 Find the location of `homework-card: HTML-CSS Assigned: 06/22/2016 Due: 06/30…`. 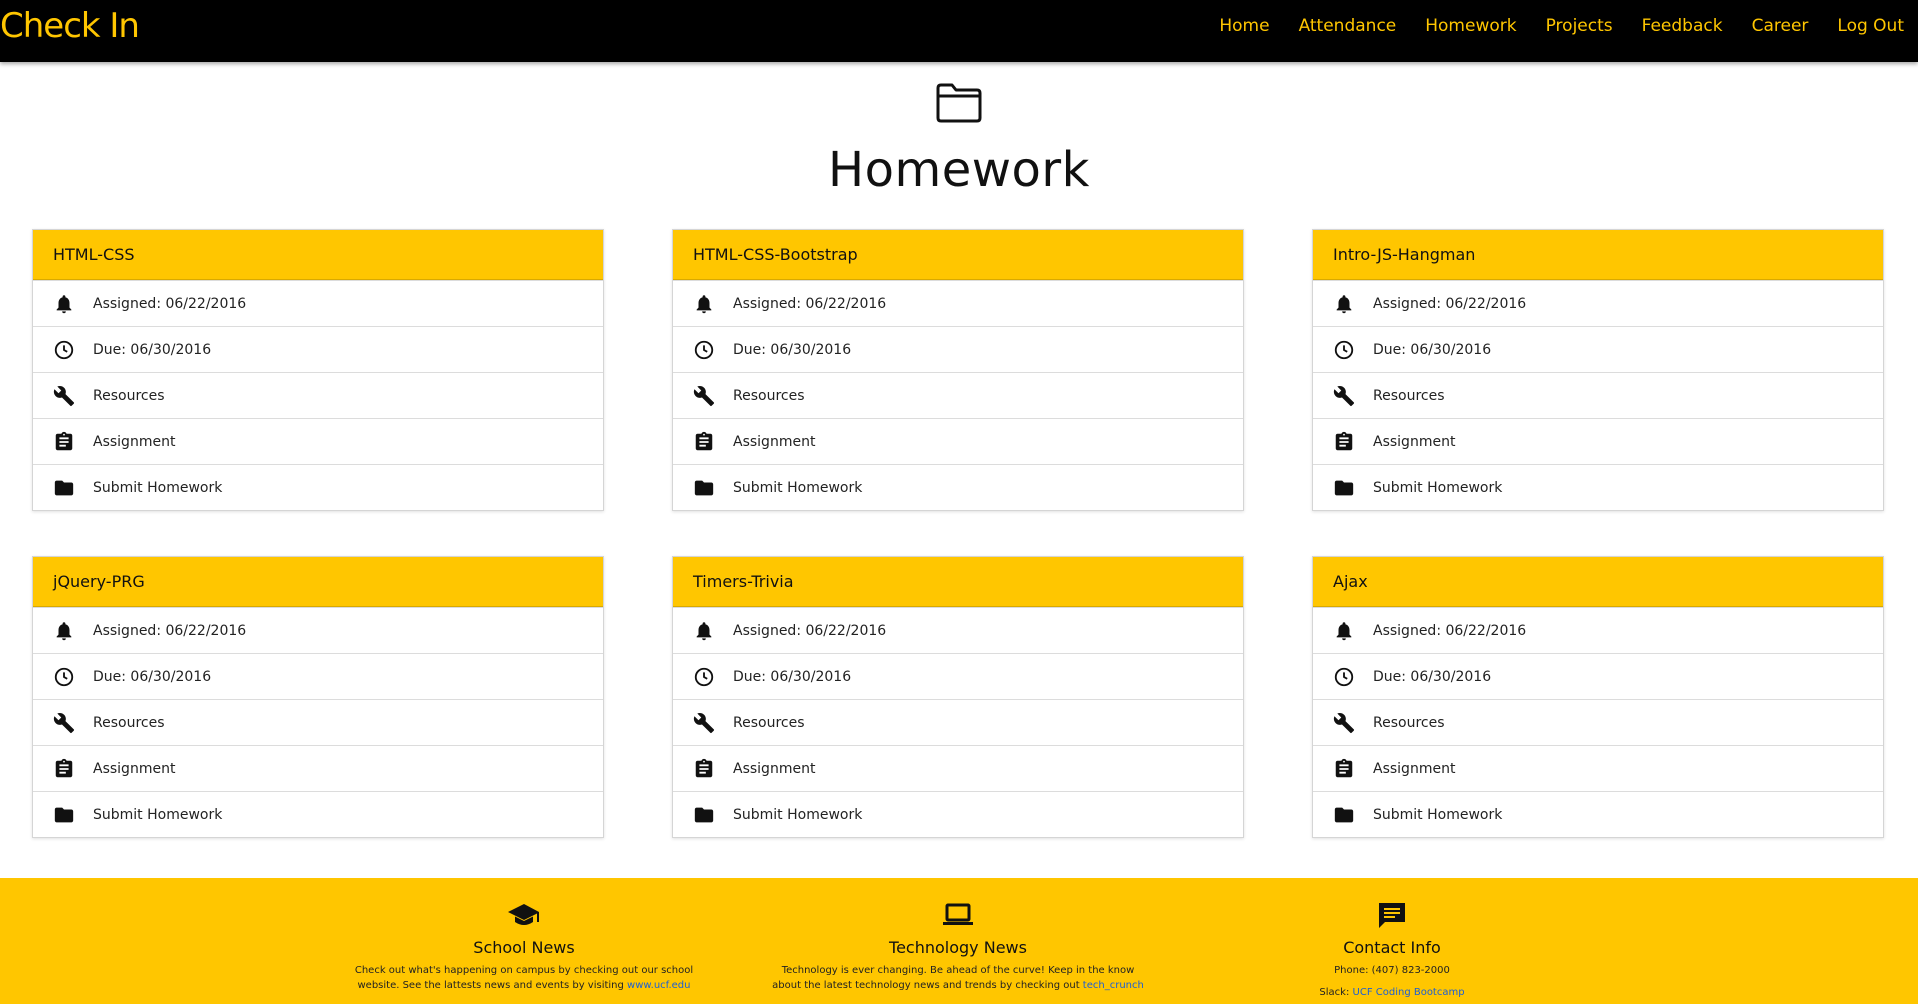

homework-card: HTML-CSS Assigned: 06/22/2016 Due: 06/30… is located at coordinates (318, 370).